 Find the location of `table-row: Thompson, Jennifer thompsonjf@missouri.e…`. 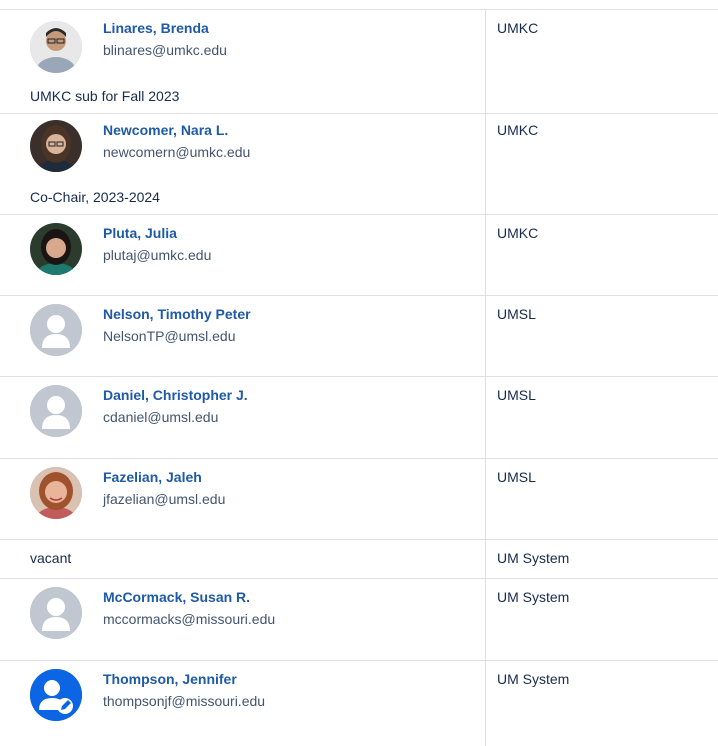

table-row: Thompson, Jennifer thompsonjf@missouri.e… is located at coordinates (359, 699).